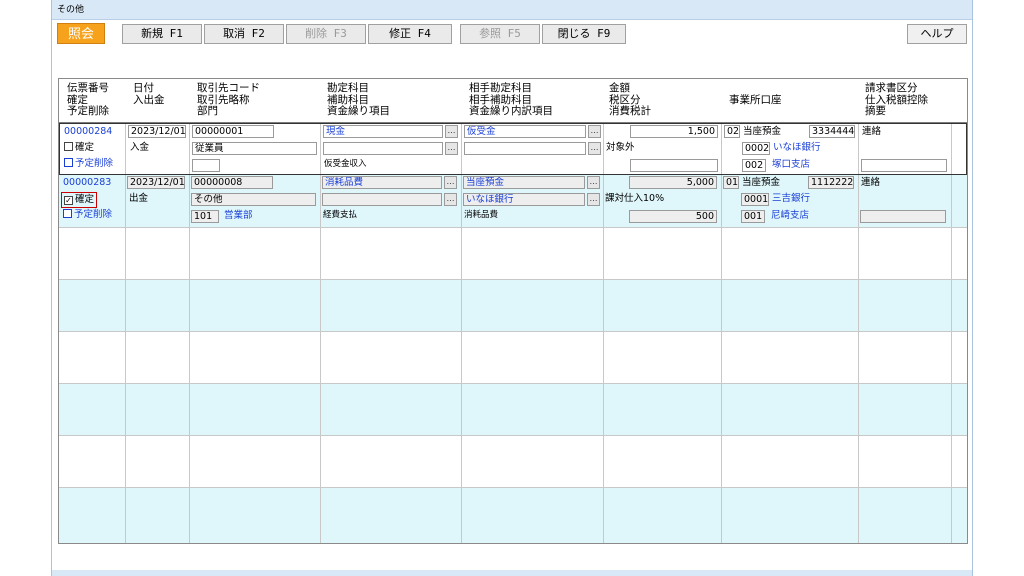 Image resolution: width=1024 pixels, height=576 pixels. Describe the element at coordinates (732, 131) in the screenshot. I see `office-no: 02` at that location.